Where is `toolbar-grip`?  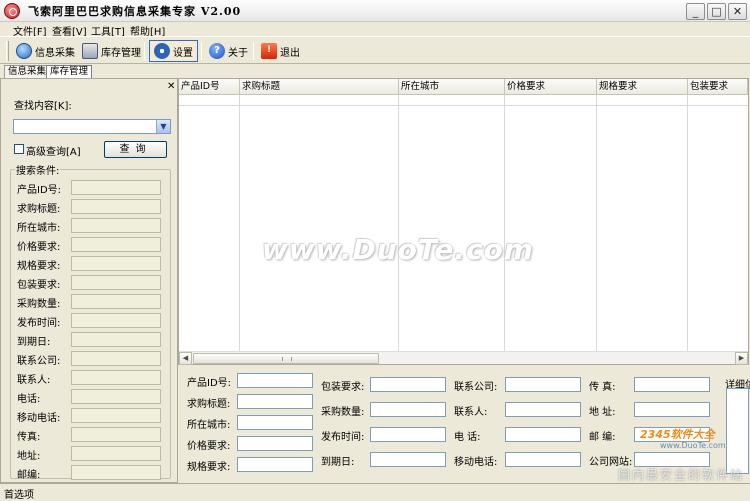
toolbar-grip is located at coordinates (7, 51).